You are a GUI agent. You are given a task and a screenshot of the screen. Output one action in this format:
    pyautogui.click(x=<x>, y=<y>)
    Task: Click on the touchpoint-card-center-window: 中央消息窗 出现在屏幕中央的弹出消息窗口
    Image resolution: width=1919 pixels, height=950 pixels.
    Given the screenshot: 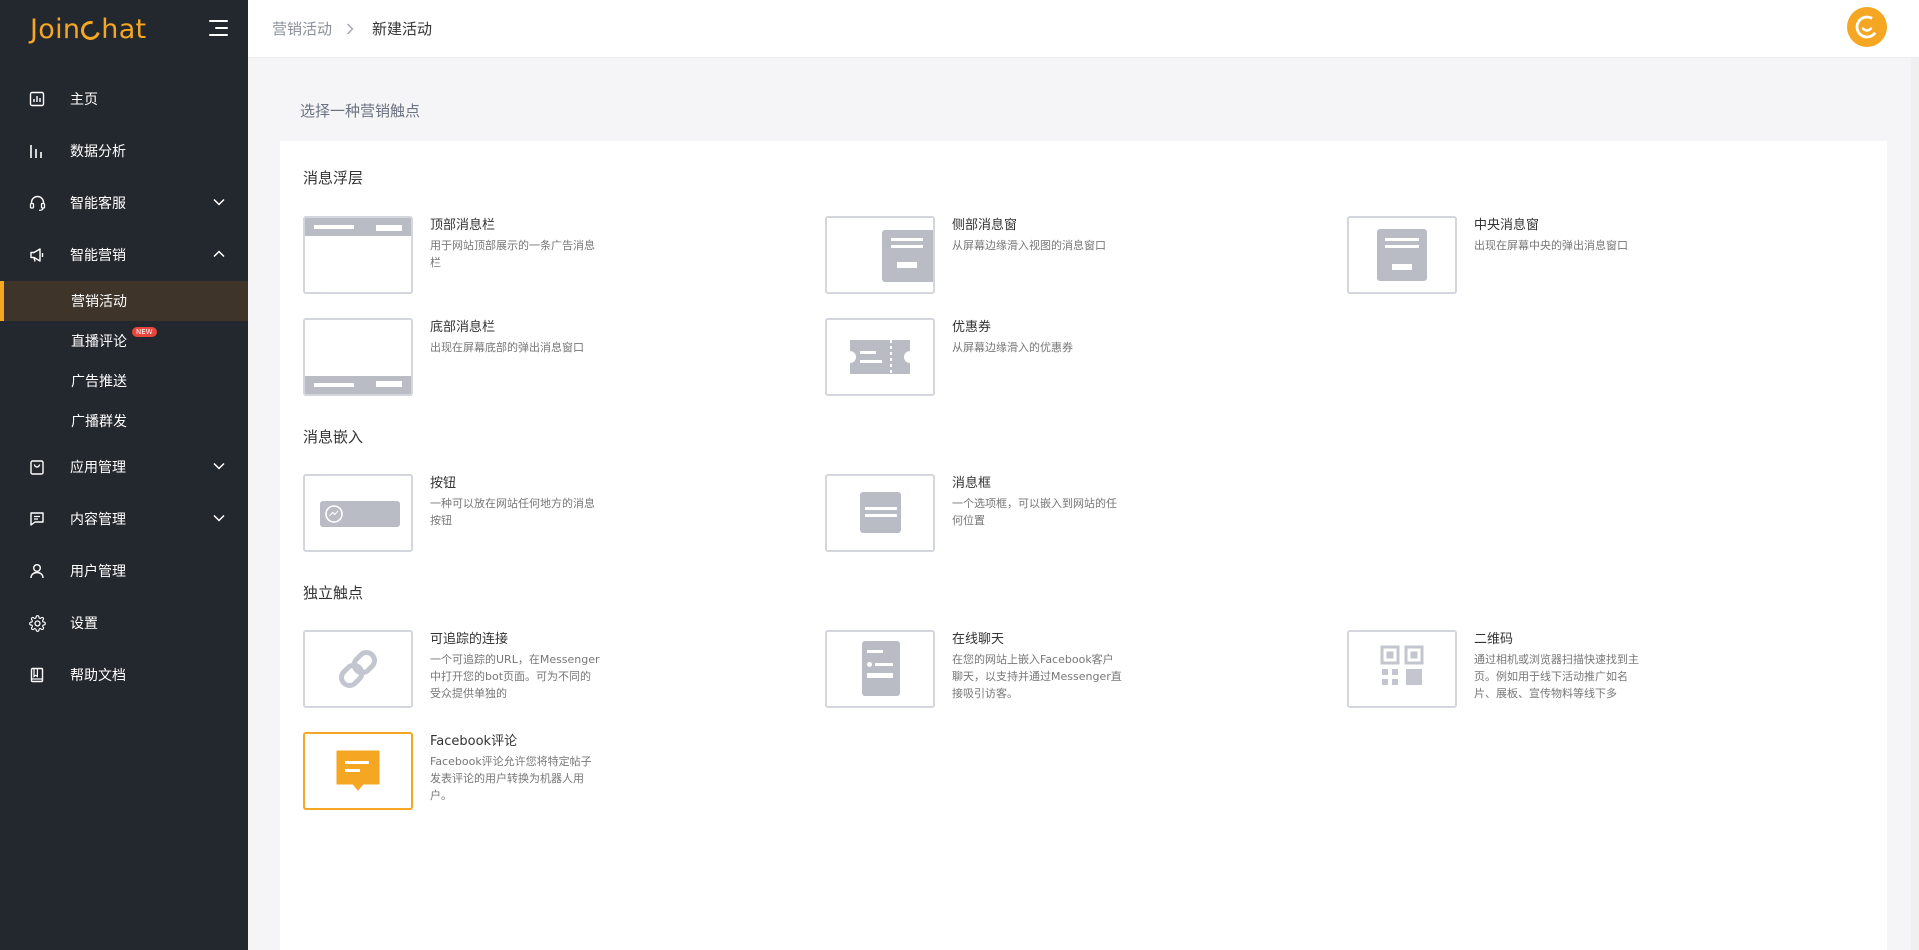 What is the action you would take?
    pyautogui.click(x=1557, y=255)
    